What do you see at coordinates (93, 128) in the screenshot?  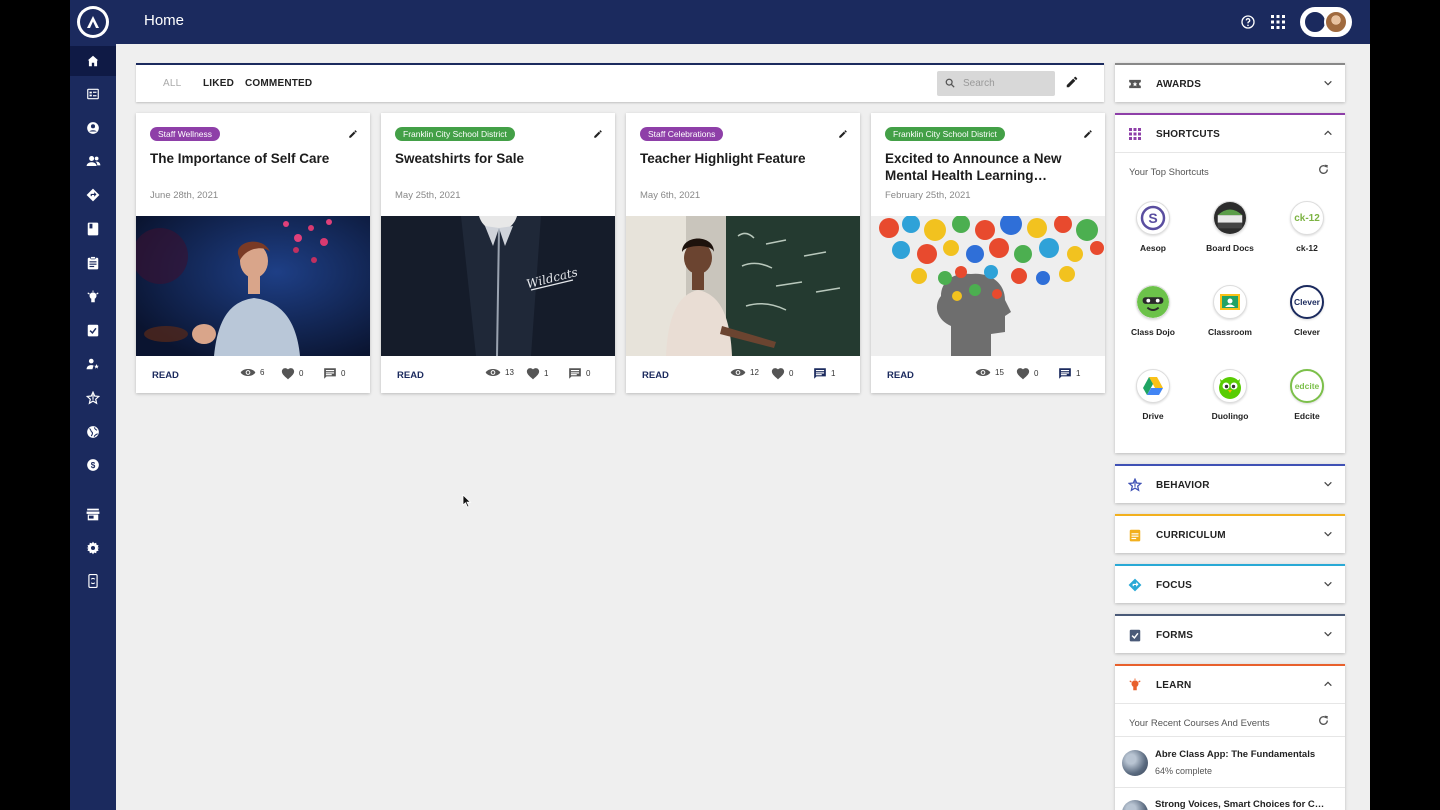 I see `account-circle-icon` at bounding box center [93, 128].